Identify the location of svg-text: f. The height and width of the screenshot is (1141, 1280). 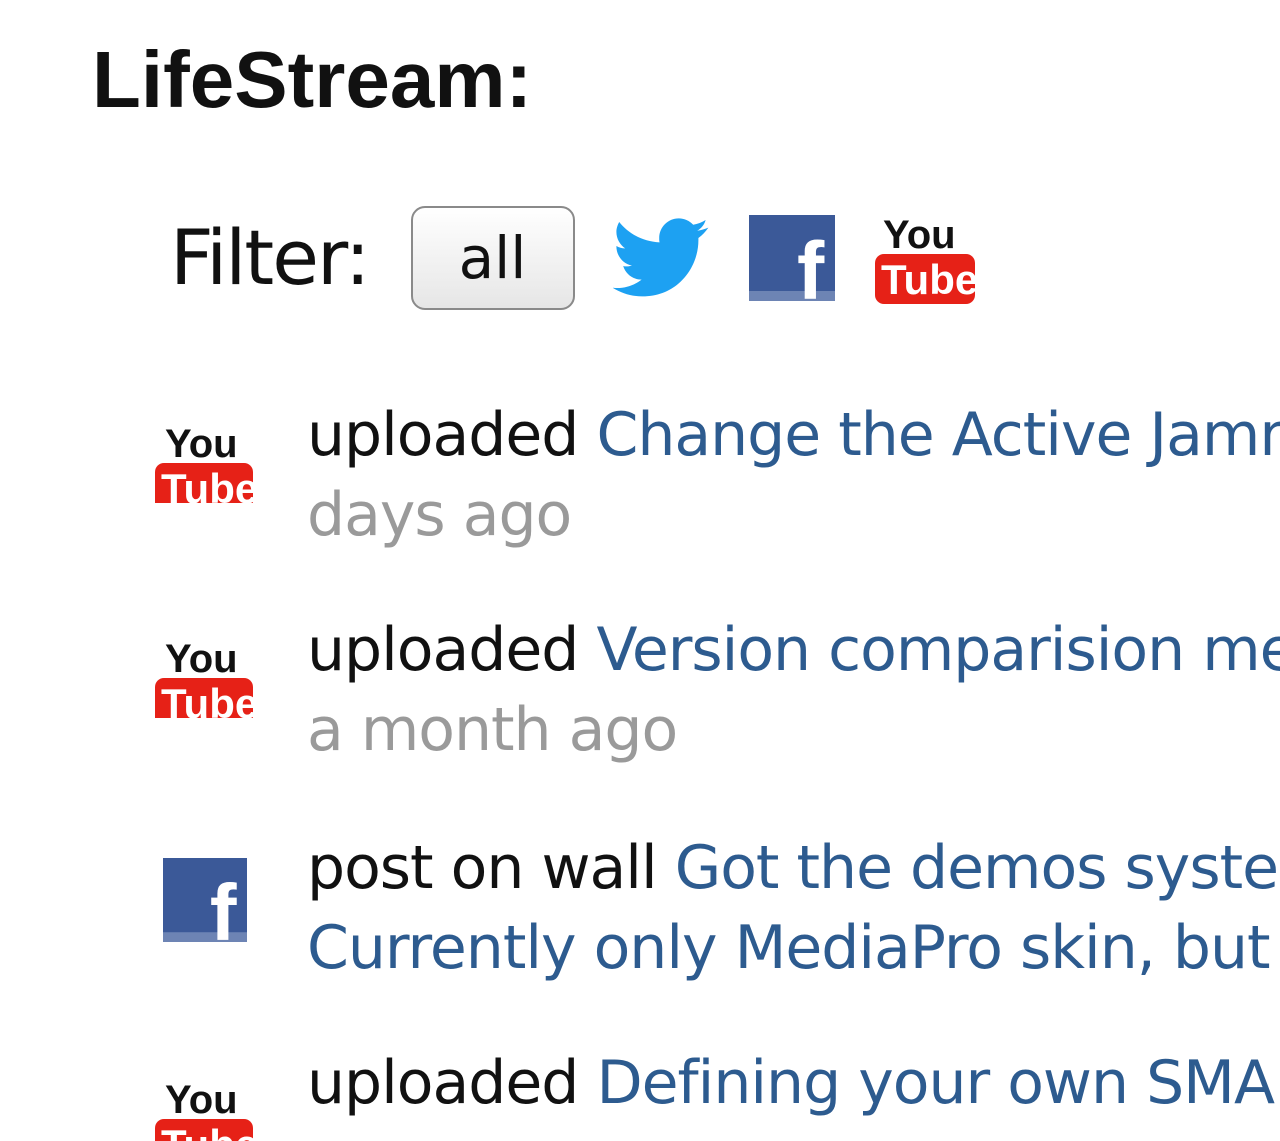
(223, 904).